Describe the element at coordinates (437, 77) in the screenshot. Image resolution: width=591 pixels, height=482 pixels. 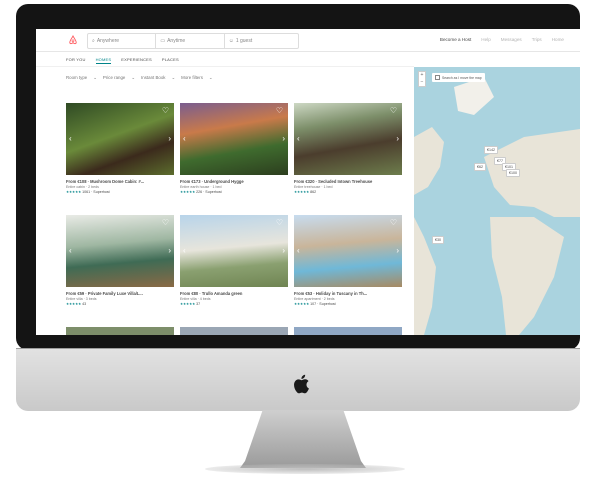
I see `checkbox-icon` at that location.